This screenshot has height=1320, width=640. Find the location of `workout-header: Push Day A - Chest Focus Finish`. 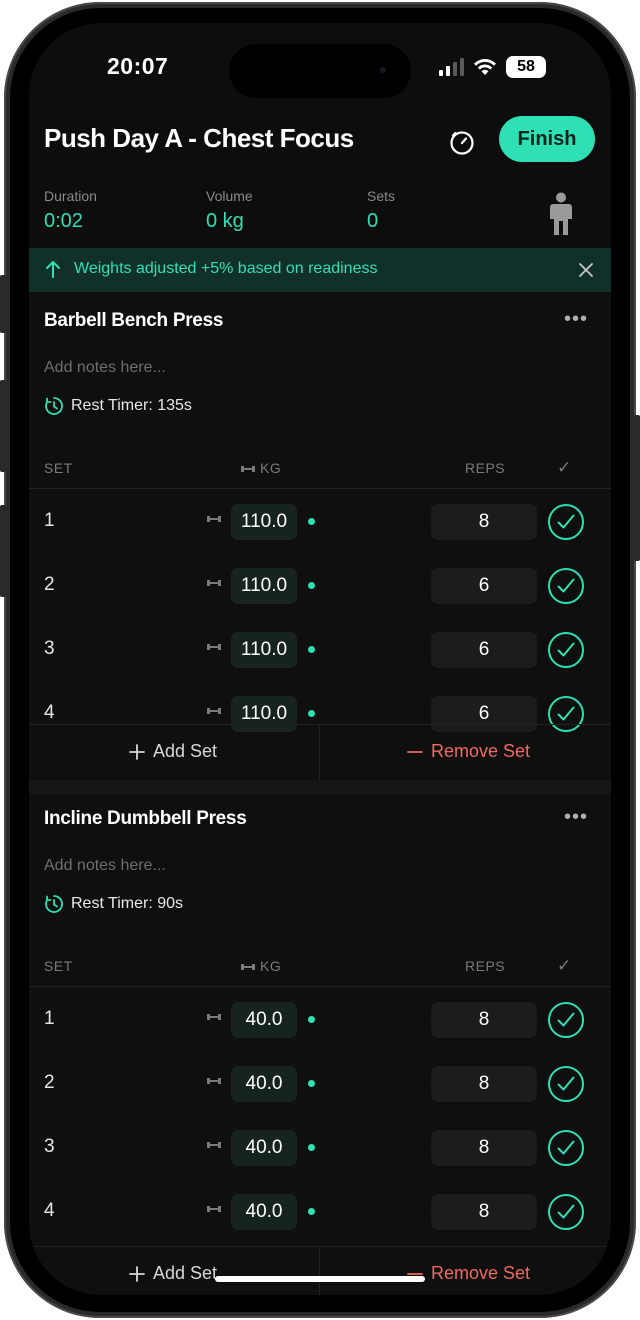

workout-header: Push Day A - Chest Focus Finish is located at coordinates (320, 143).